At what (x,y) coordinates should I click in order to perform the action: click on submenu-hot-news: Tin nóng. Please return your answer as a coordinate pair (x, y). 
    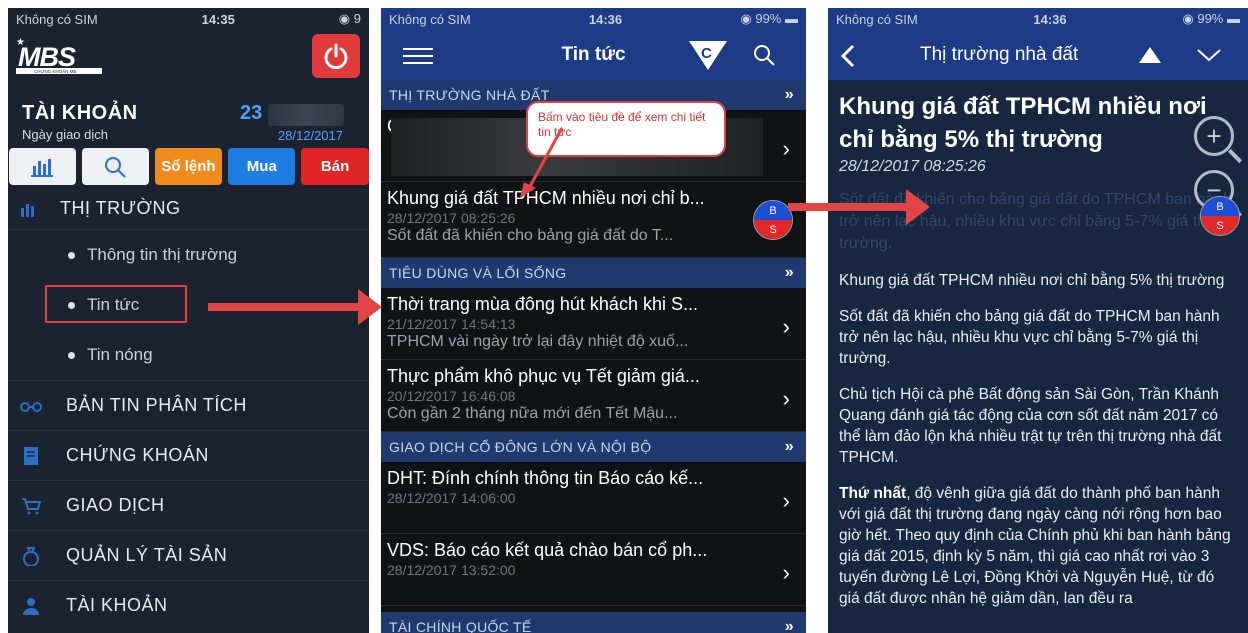
    Looking at the image, I should click on (188, 355).